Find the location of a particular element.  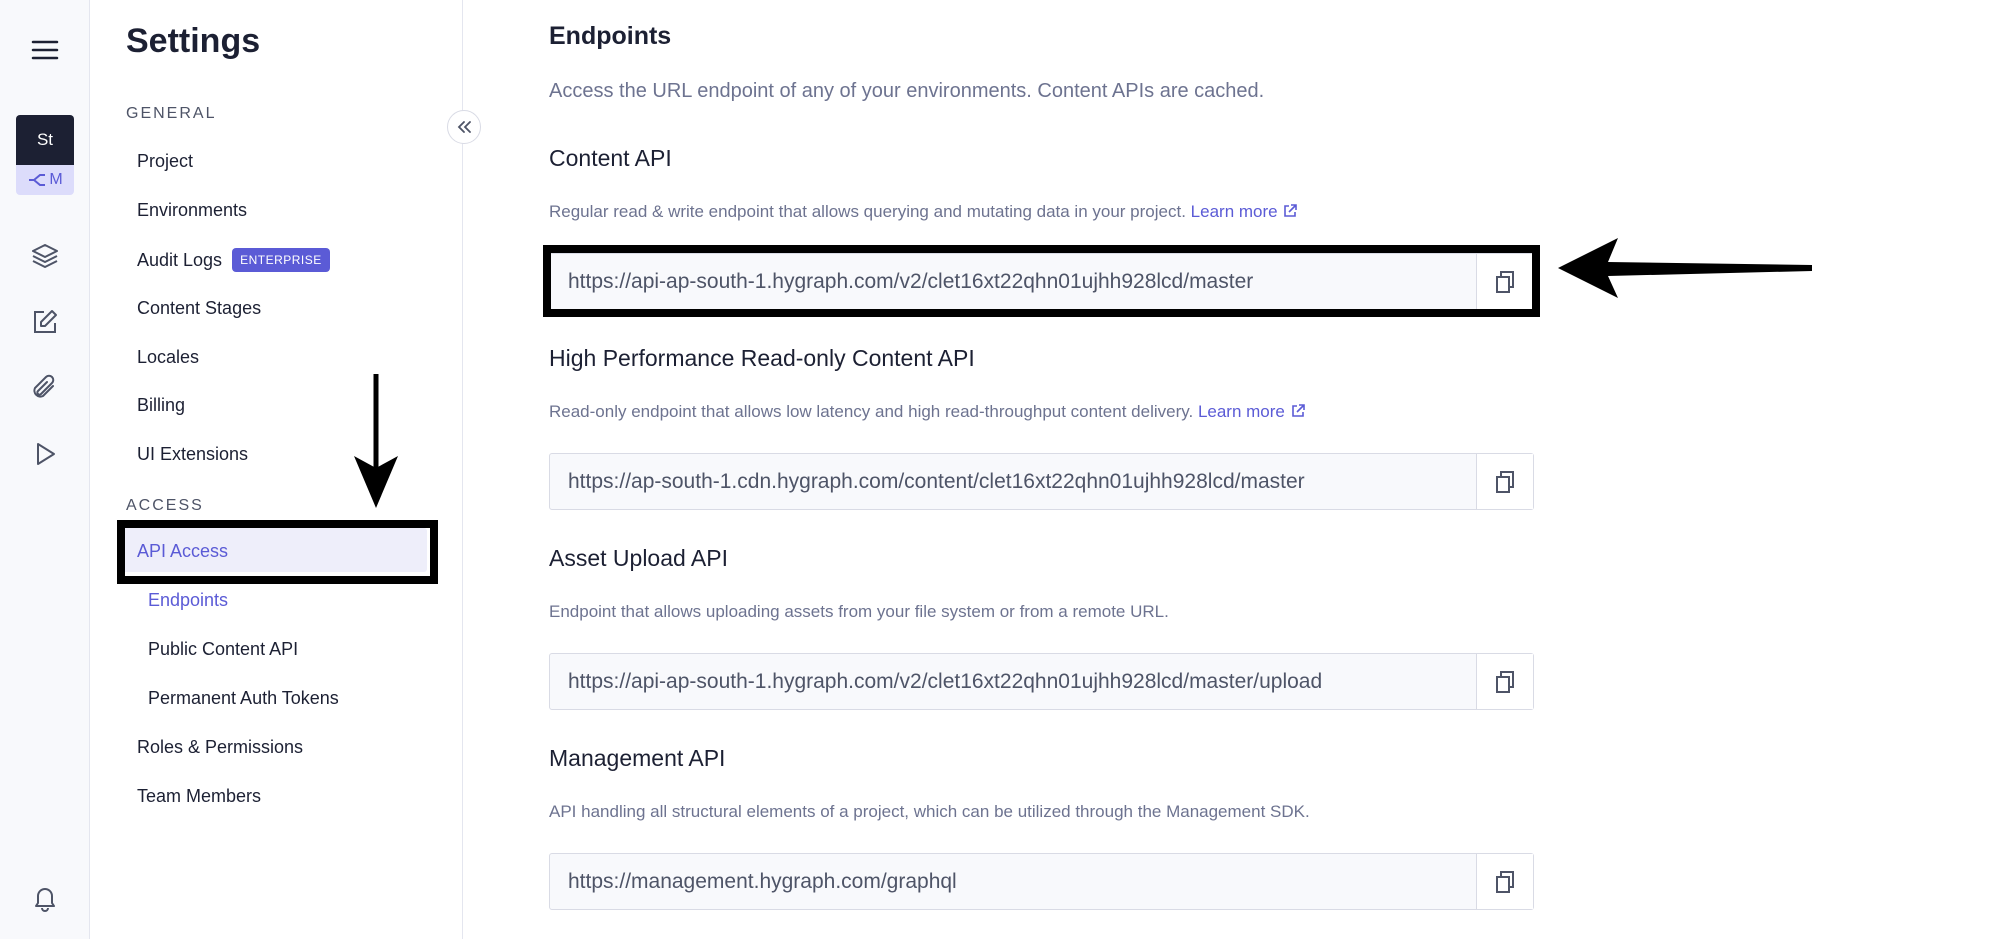

asset-upload-api-url-field is located at coordinates (1041, 681).